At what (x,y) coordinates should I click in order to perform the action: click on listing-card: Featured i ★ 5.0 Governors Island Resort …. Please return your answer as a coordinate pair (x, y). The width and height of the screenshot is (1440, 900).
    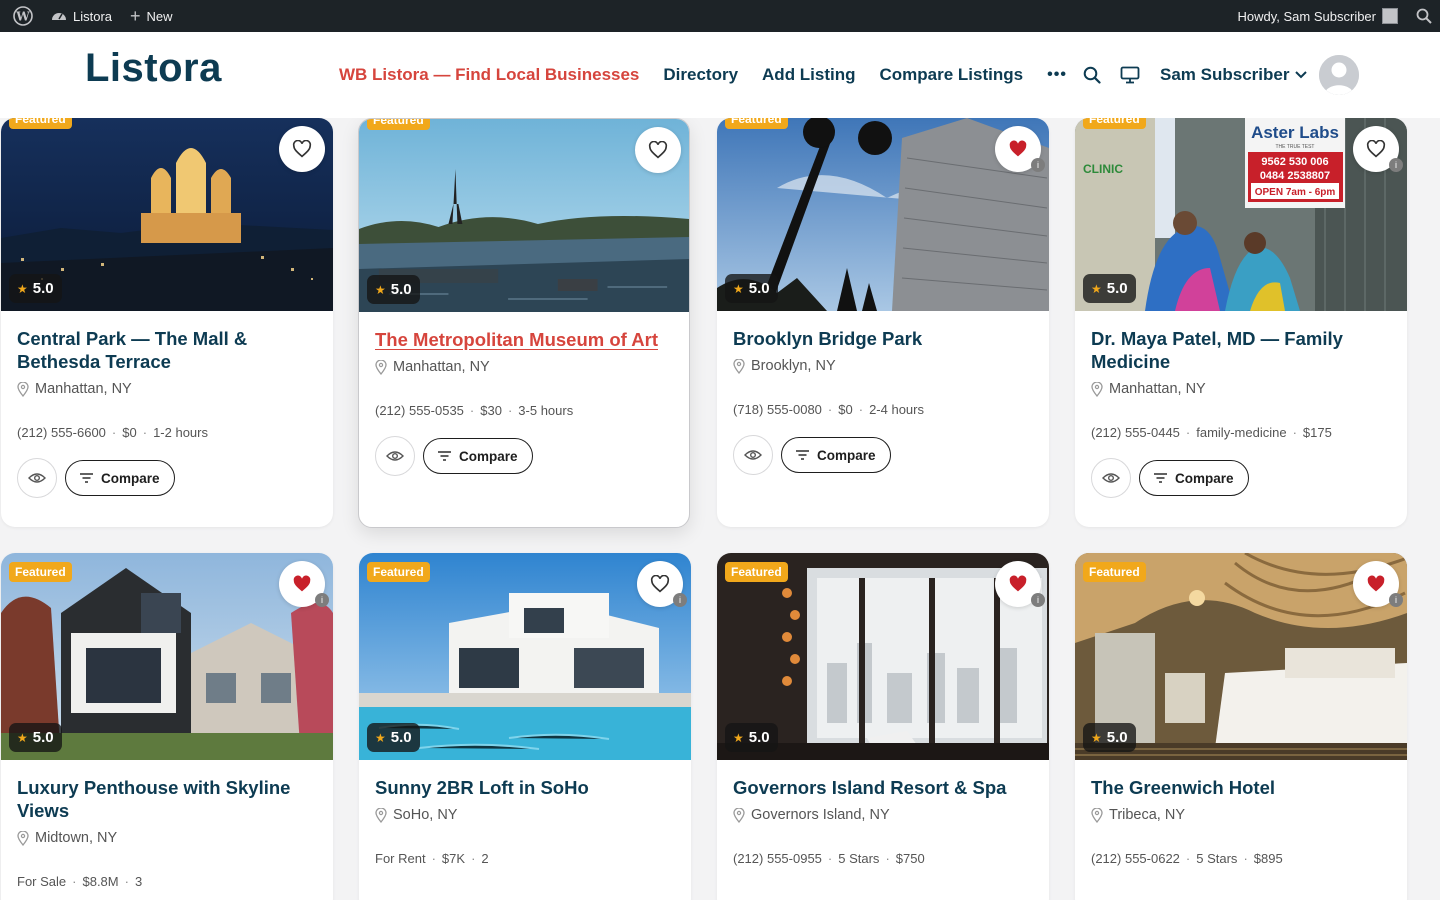
    Looking at the image, I should click on (883, 726).